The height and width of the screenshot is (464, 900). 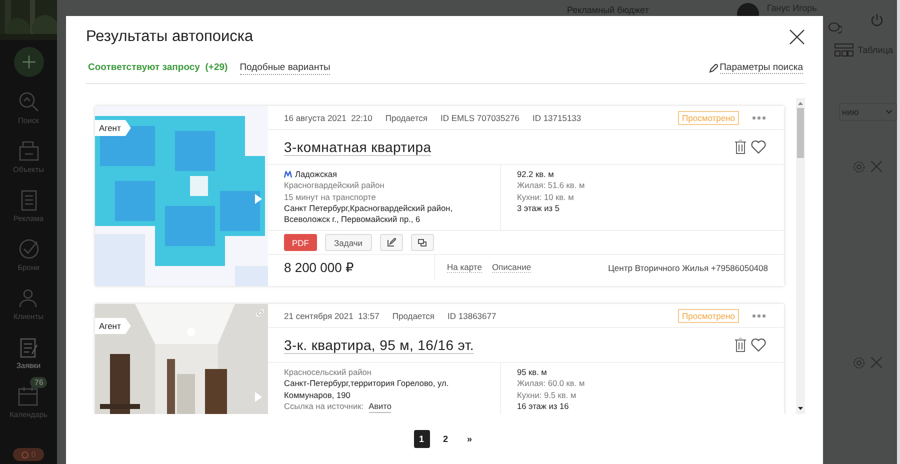 I want to click on page-button: 1, so click(x=422, y=439).